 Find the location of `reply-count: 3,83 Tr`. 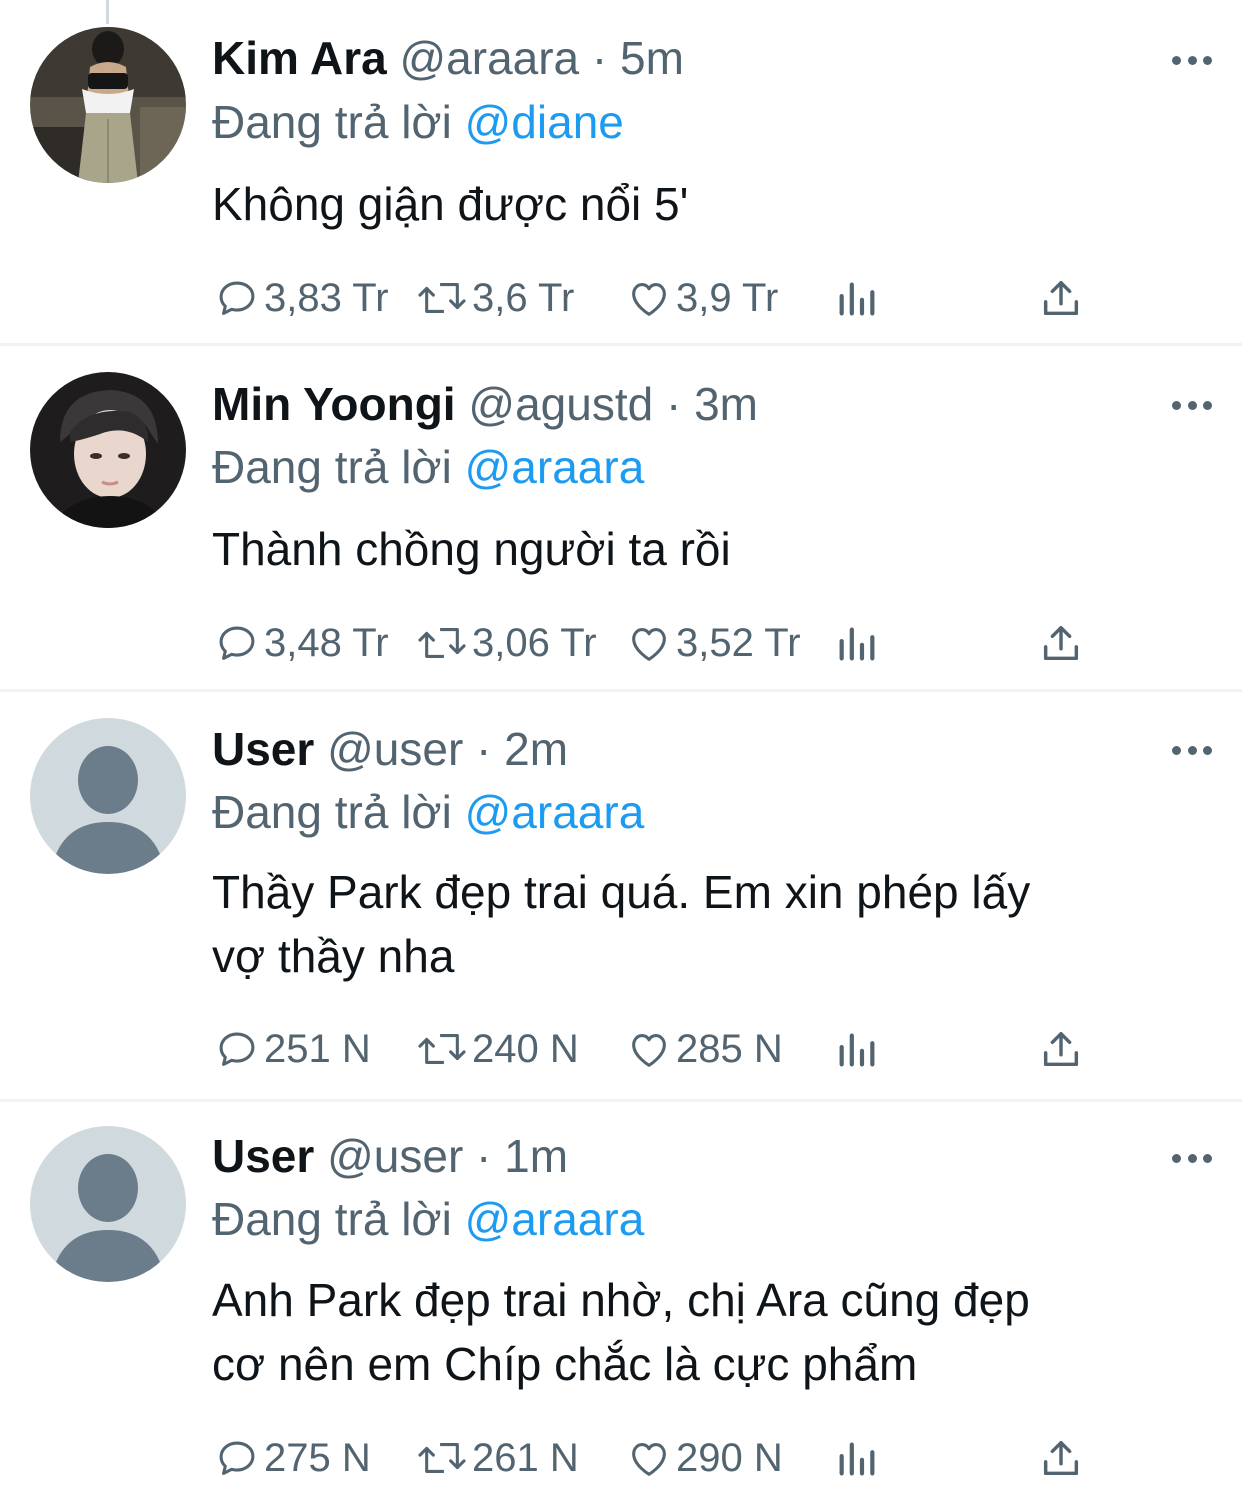

reply-count: 3,83 Tr is located at coordinates (326, 297).